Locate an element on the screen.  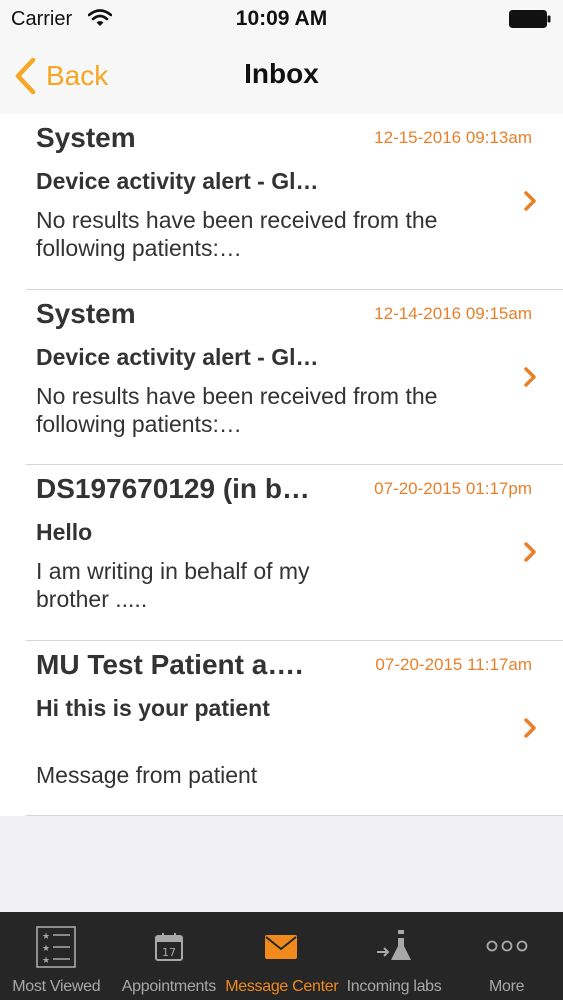
back-button: Back is located at coordinates (60, 76).